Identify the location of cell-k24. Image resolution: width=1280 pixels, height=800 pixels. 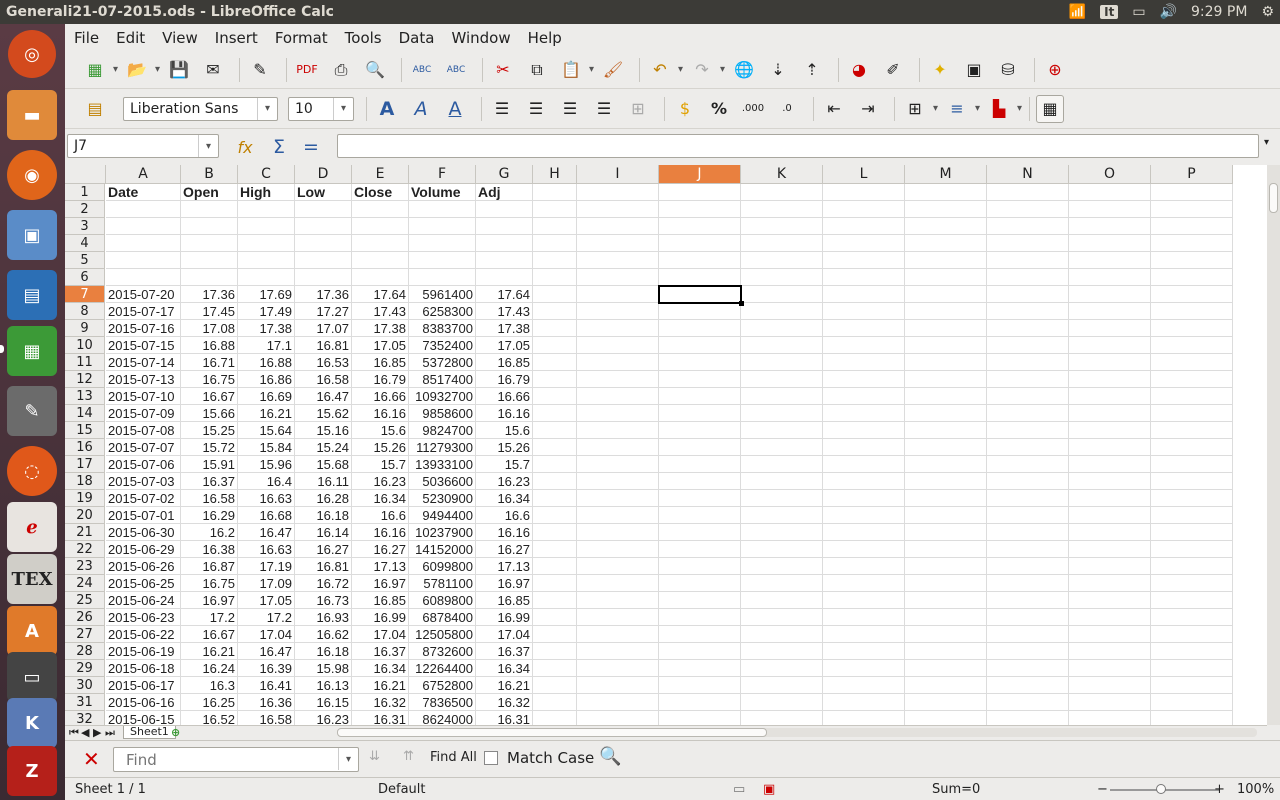
(782, 583).